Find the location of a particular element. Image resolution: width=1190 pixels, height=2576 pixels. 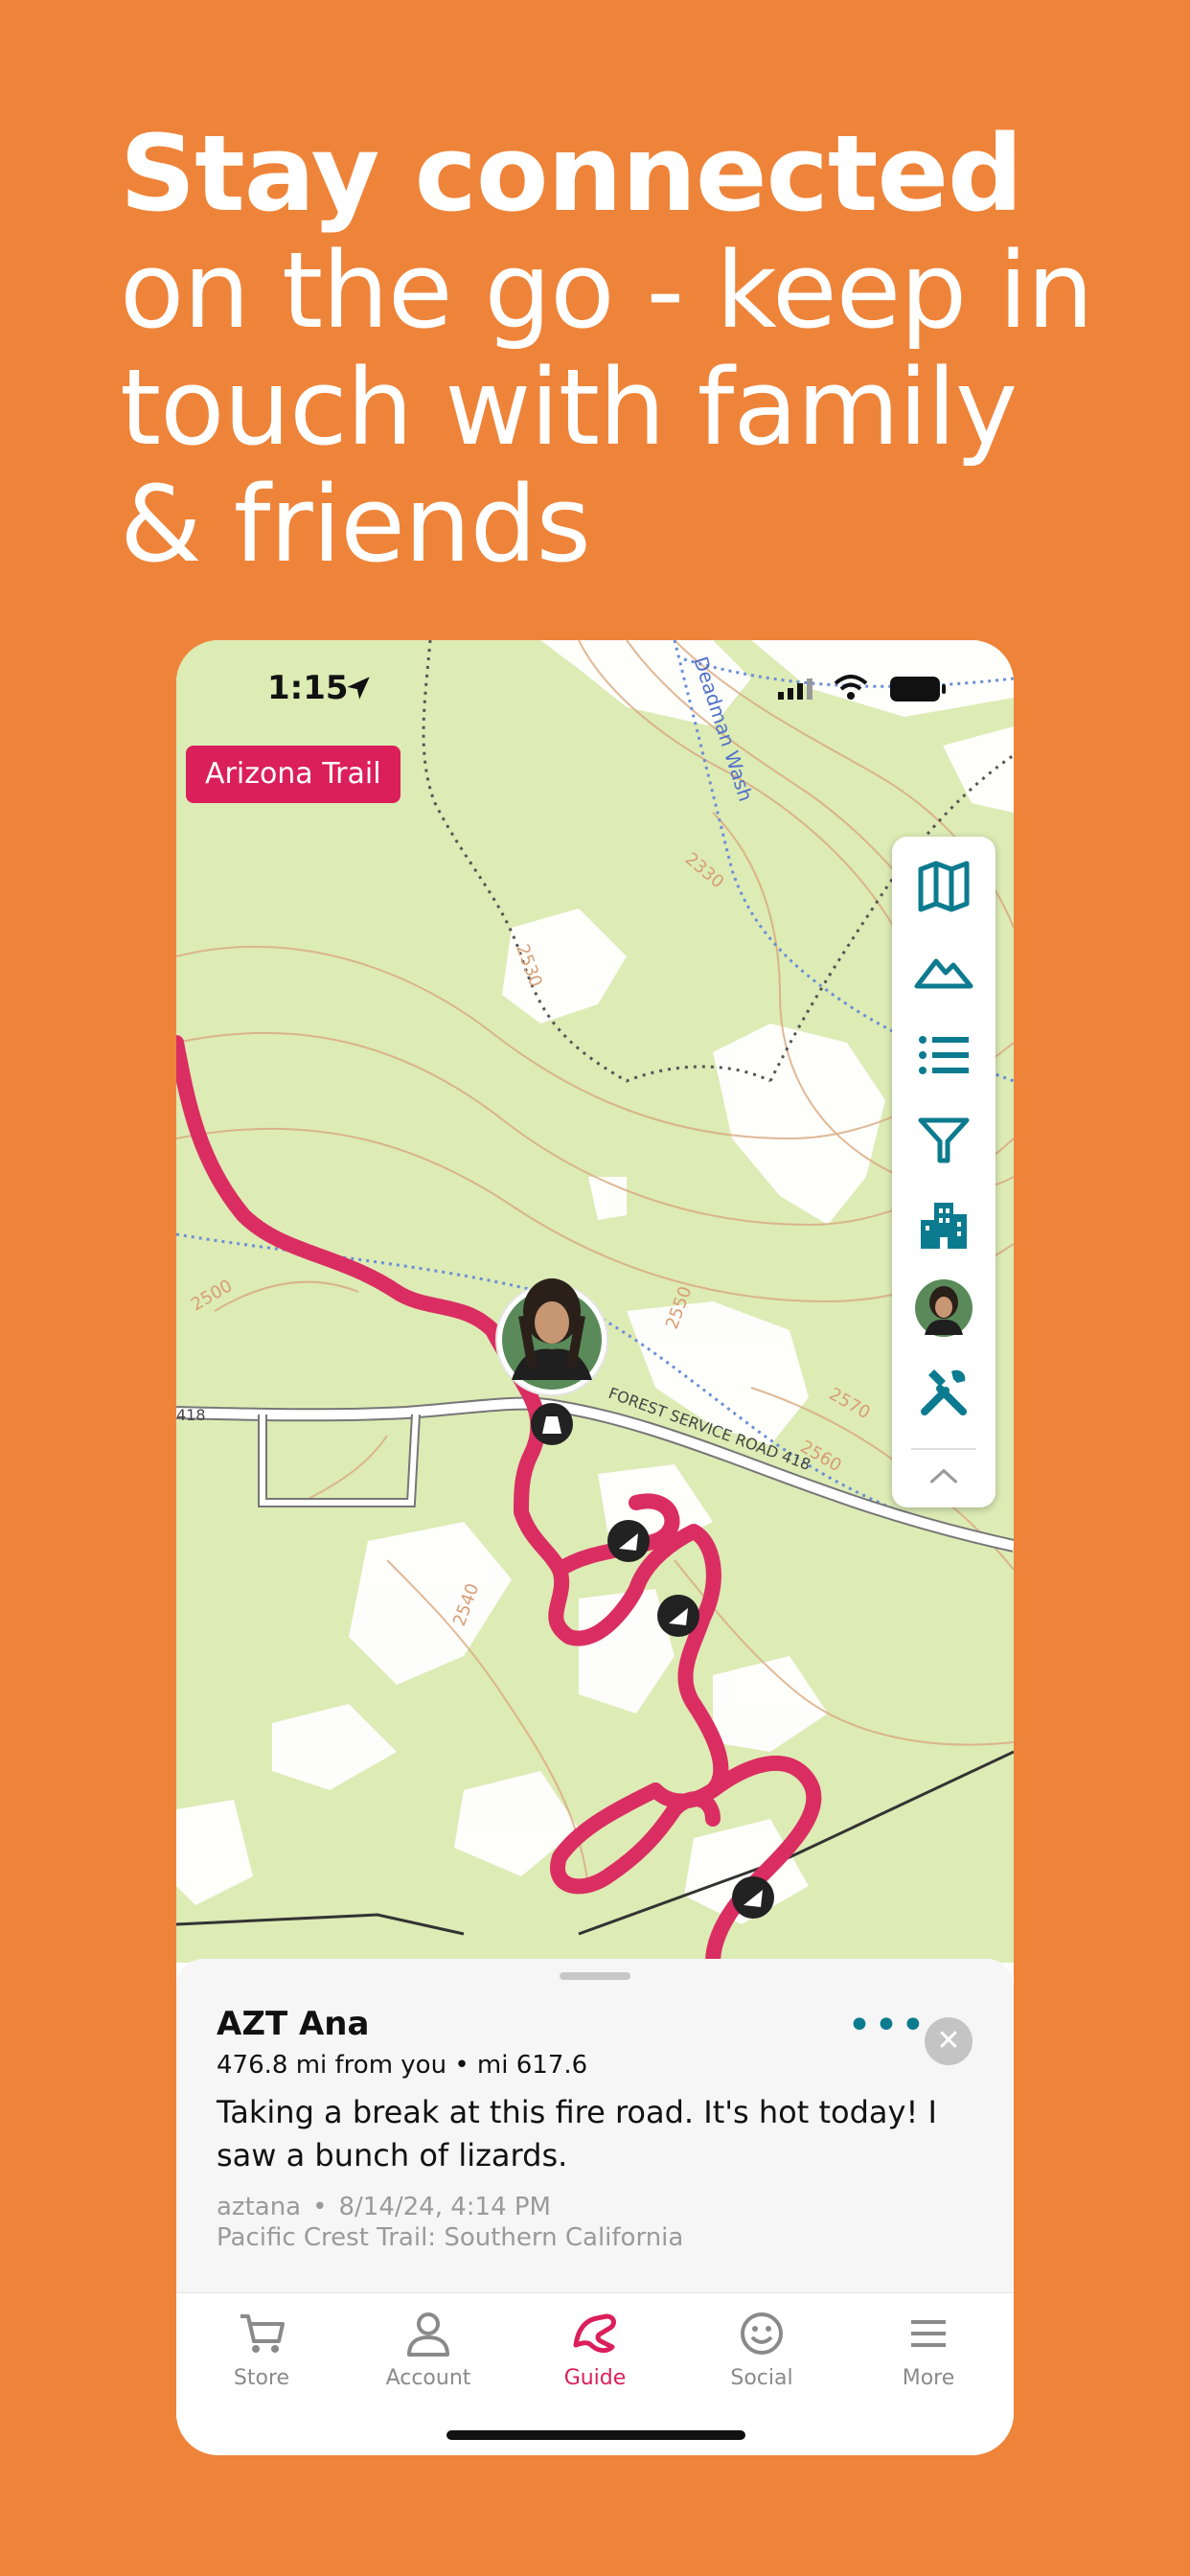

home-indicator is located at coordinates (595, 2435).